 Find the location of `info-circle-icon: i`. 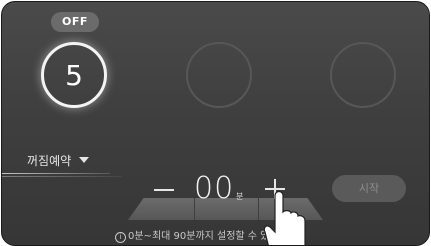

info-circle-icon: i is located at coordinates (120, 237).